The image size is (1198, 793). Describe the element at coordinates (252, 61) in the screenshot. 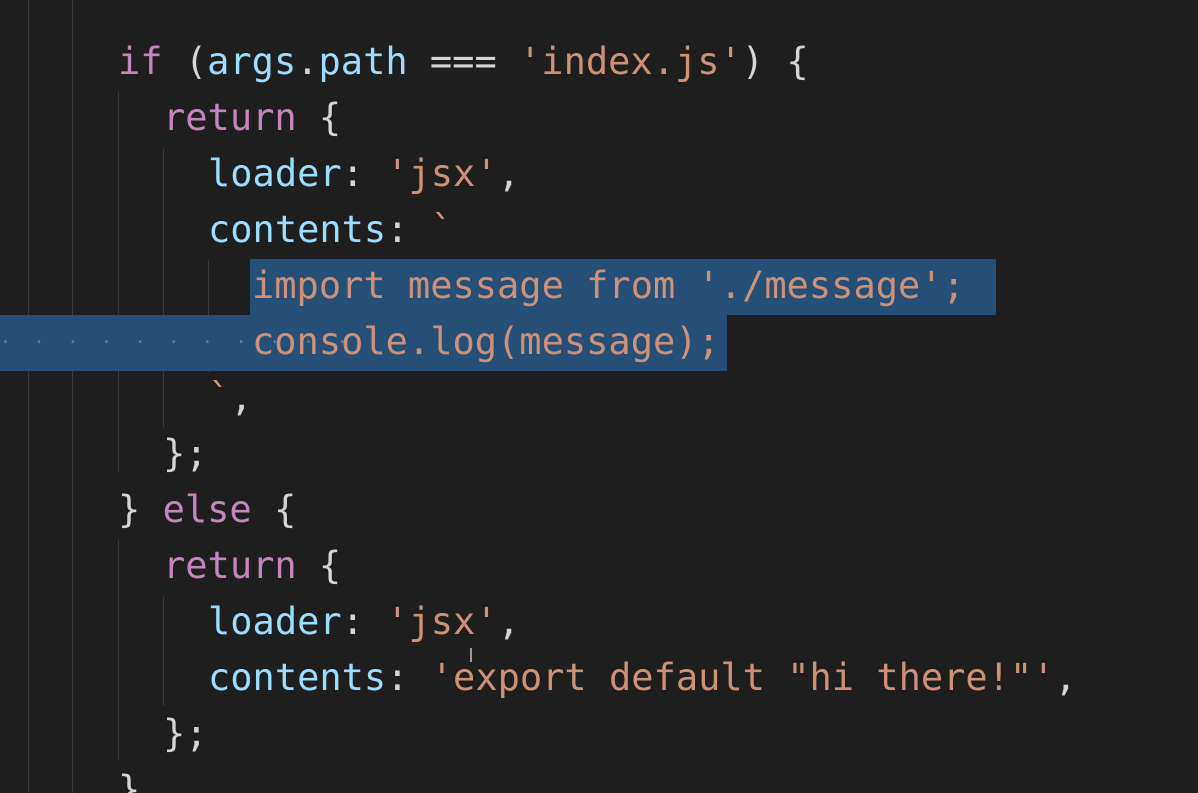

I see `code-token: args` at that location.